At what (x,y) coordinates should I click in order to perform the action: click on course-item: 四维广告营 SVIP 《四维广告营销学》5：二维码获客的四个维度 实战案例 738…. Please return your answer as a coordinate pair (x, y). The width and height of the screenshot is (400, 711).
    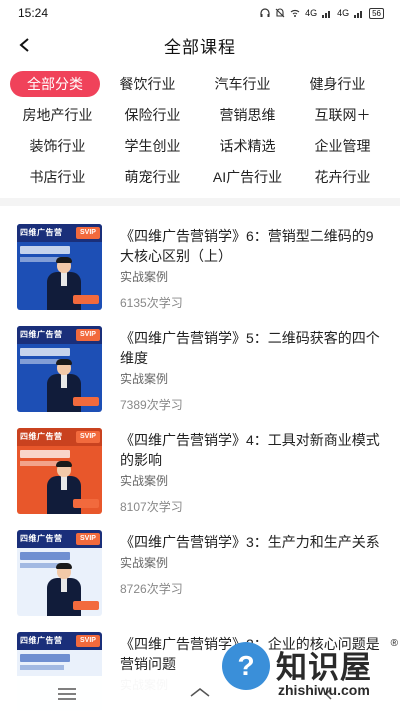
    Looking at the image, I should click on (200, 367).